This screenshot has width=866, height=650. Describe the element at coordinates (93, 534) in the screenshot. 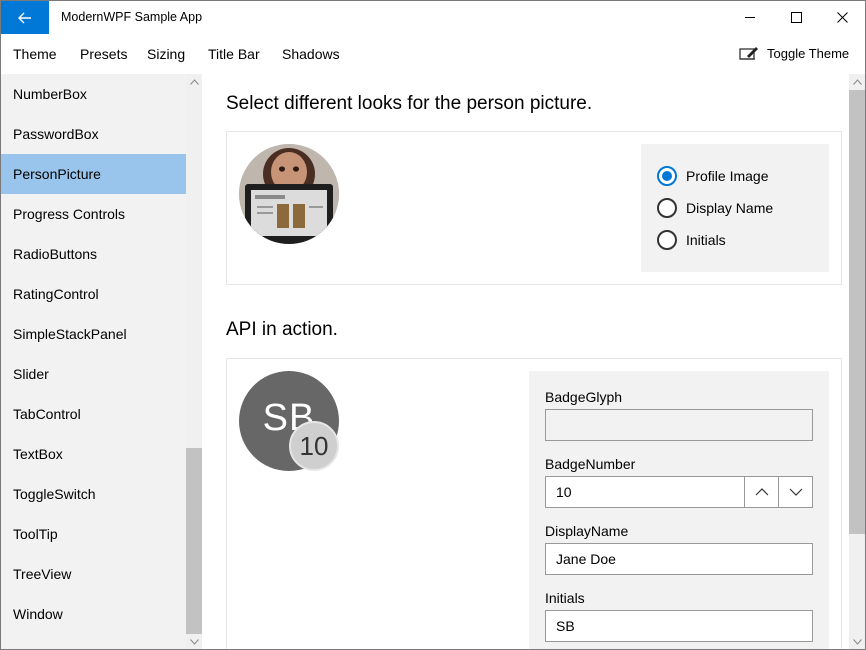

I see `sidebar-item-tooltip: ToolTip` at that location.